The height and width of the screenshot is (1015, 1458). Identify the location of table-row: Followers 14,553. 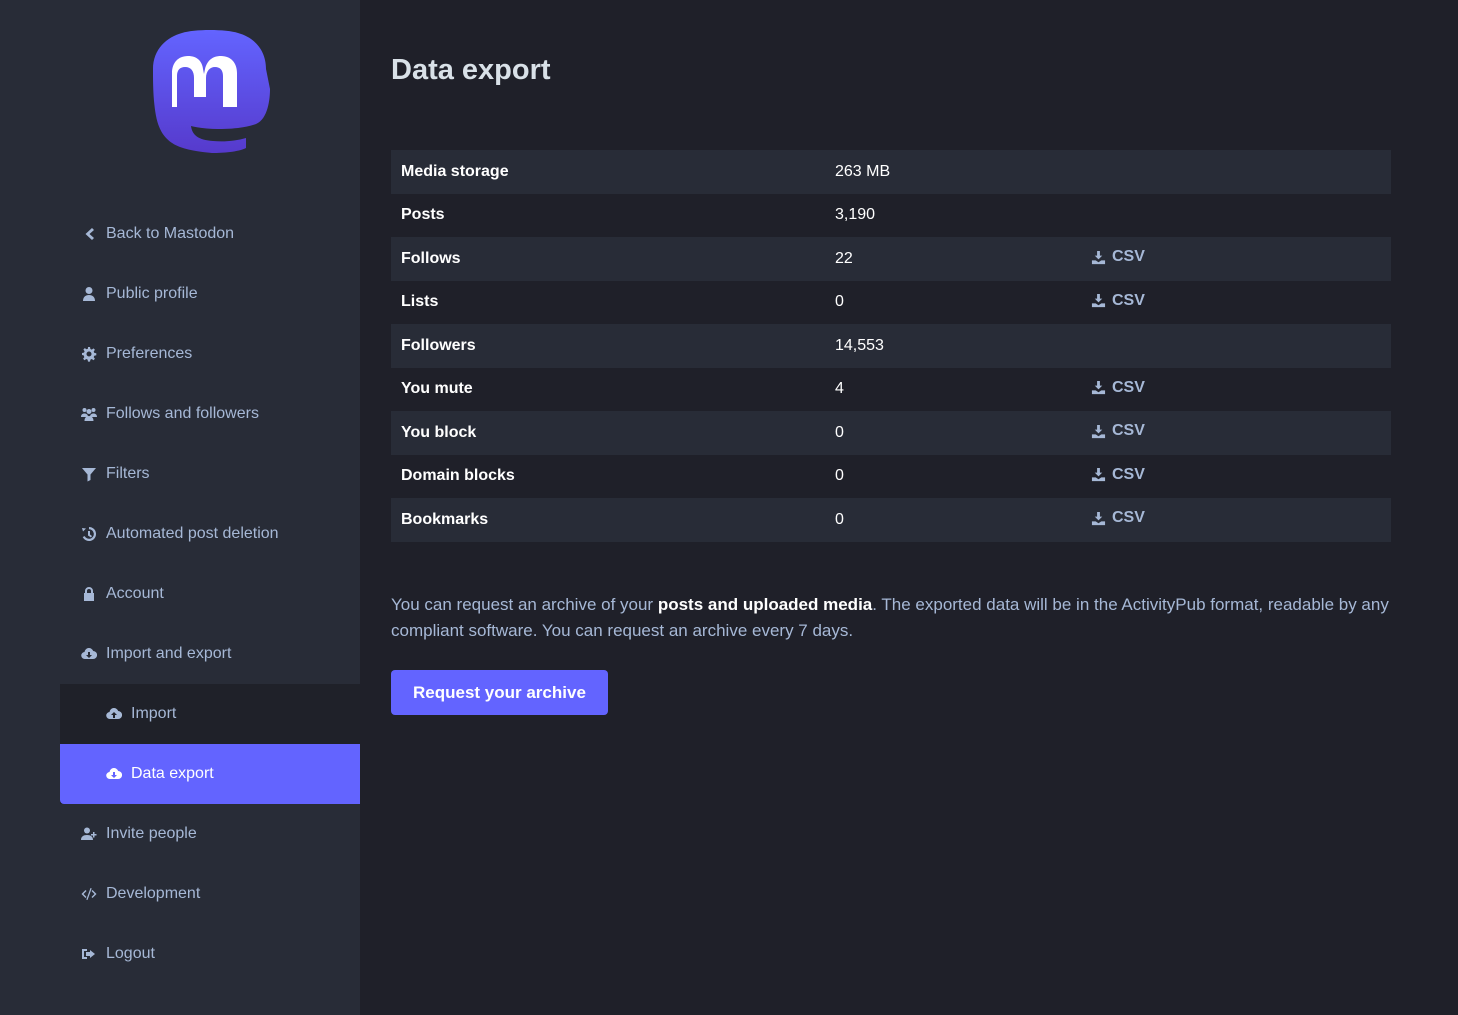
(891, 346).